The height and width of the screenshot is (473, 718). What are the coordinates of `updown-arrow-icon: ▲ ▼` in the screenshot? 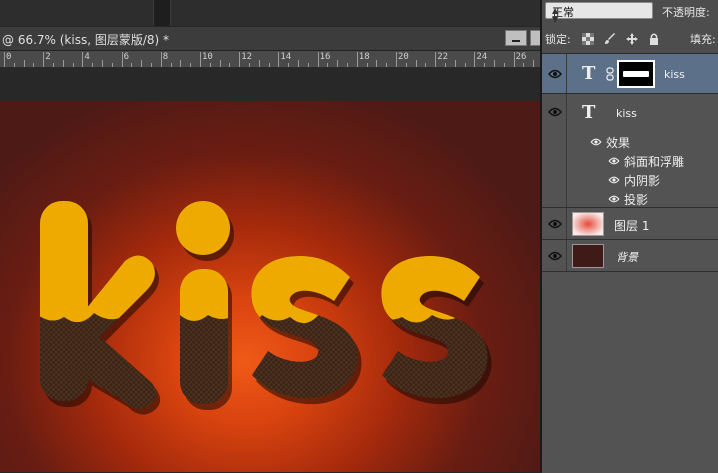 It's located at (555, 15).